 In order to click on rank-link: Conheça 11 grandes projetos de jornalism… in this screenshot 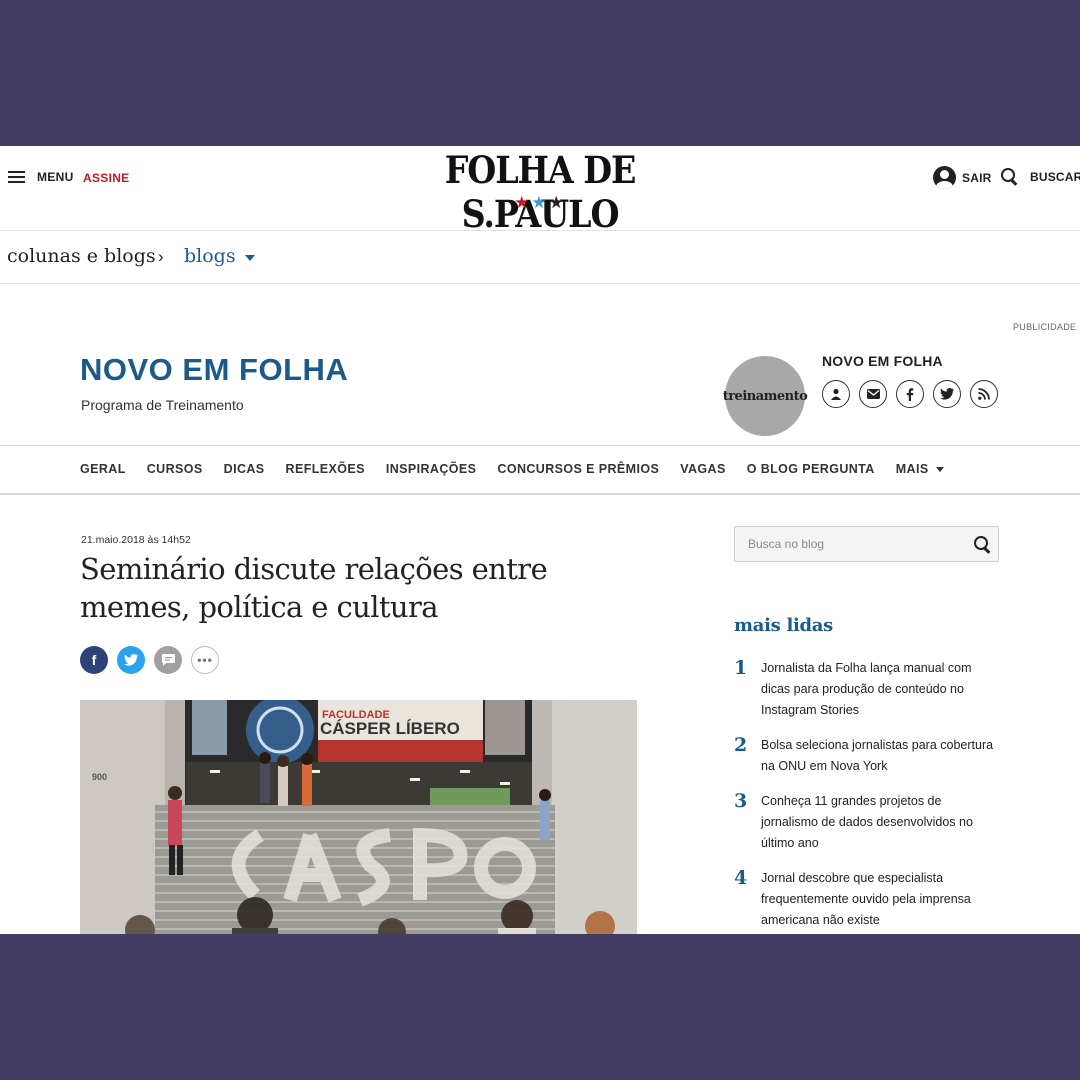, I will do `click(877, 822)`.